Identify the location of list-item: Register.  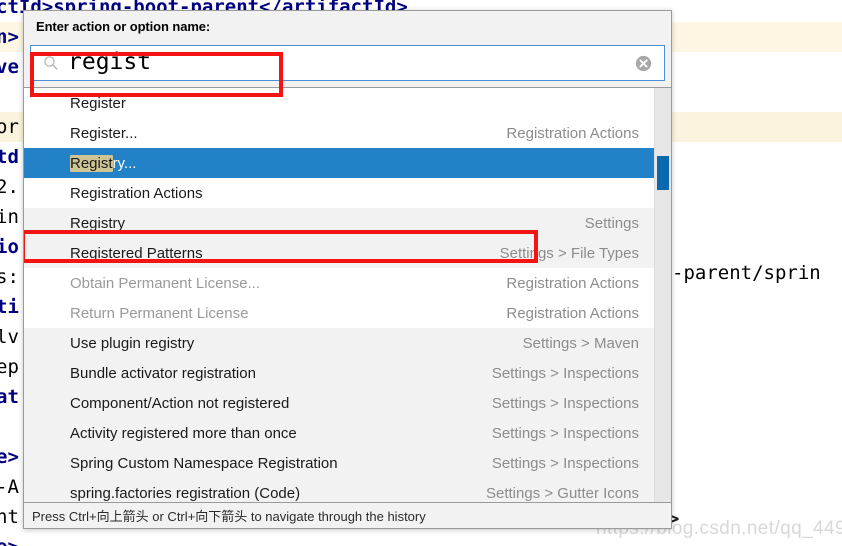
(347, 103).